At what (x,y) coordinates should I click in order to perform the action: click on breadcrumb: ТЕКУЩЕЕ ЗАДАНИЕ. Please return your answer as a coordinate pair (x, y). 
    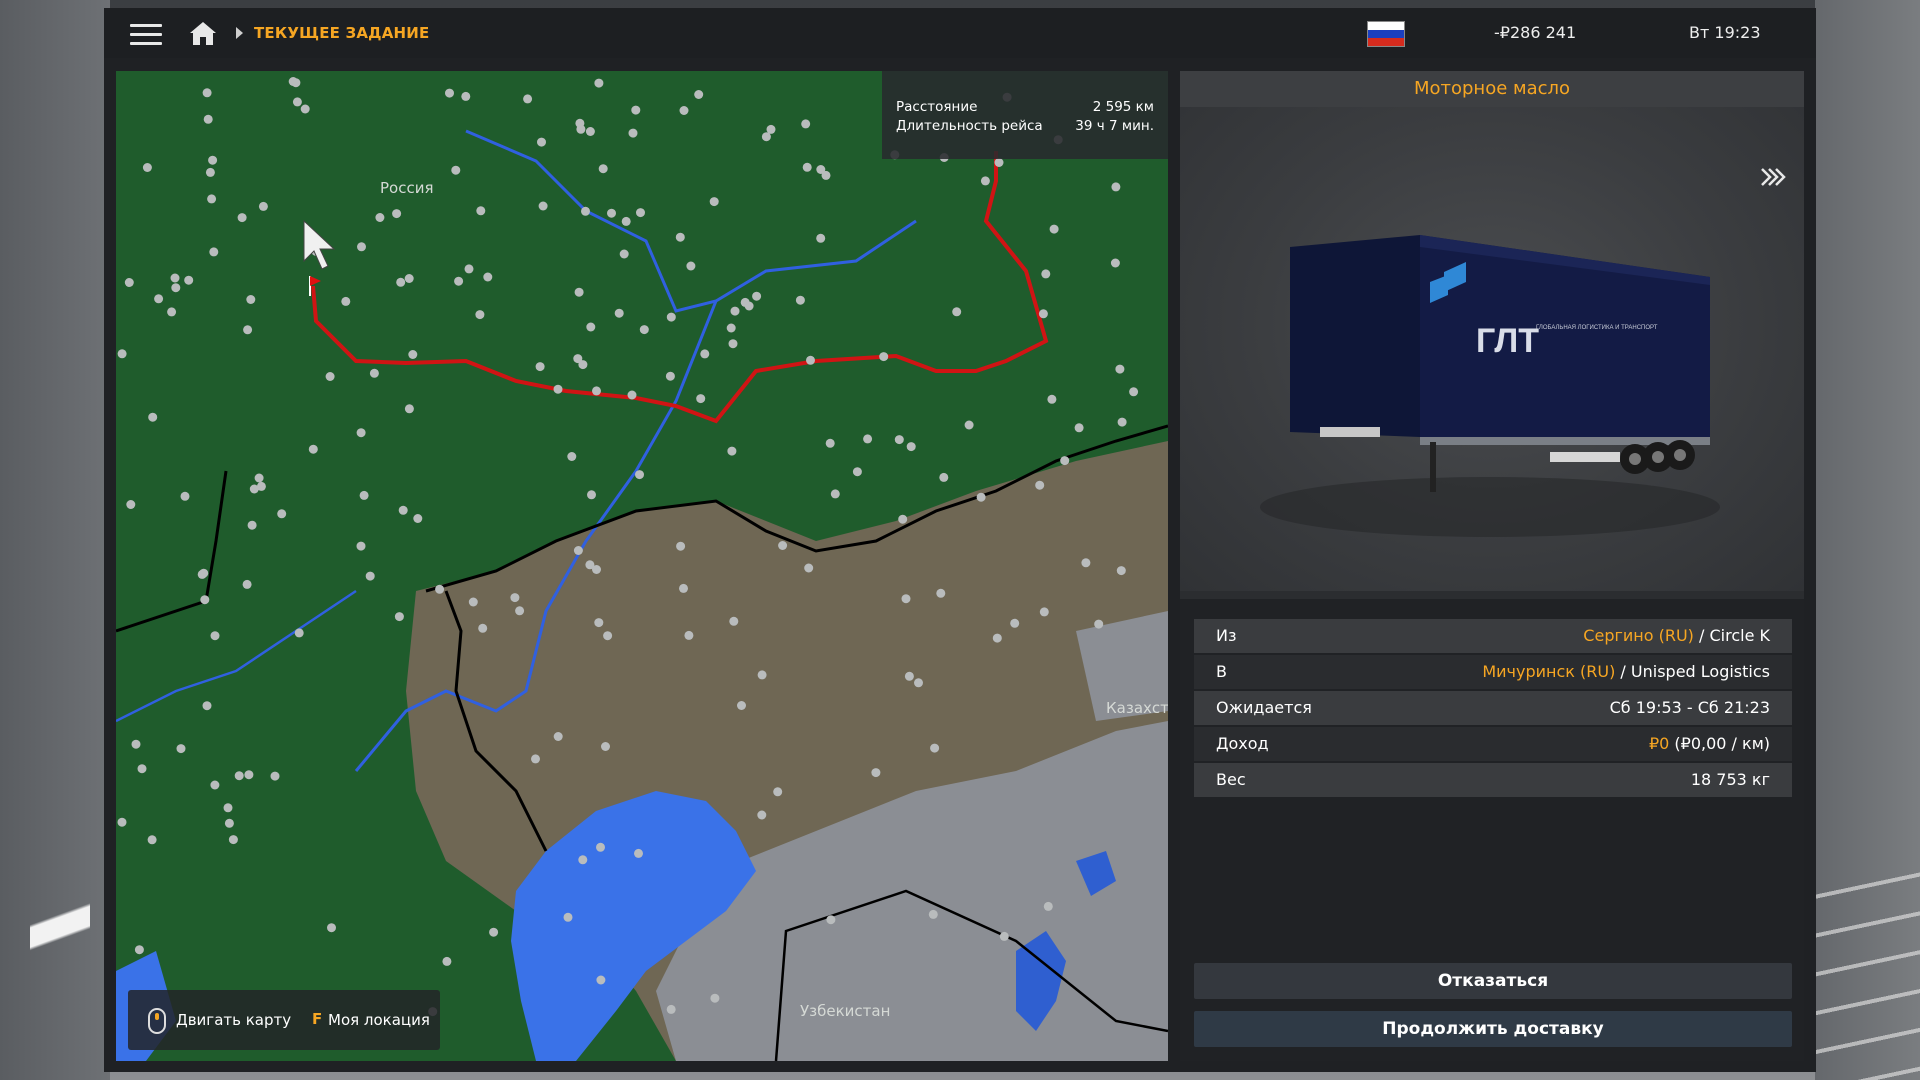
    Looking at the image, I should click on (342, 33).